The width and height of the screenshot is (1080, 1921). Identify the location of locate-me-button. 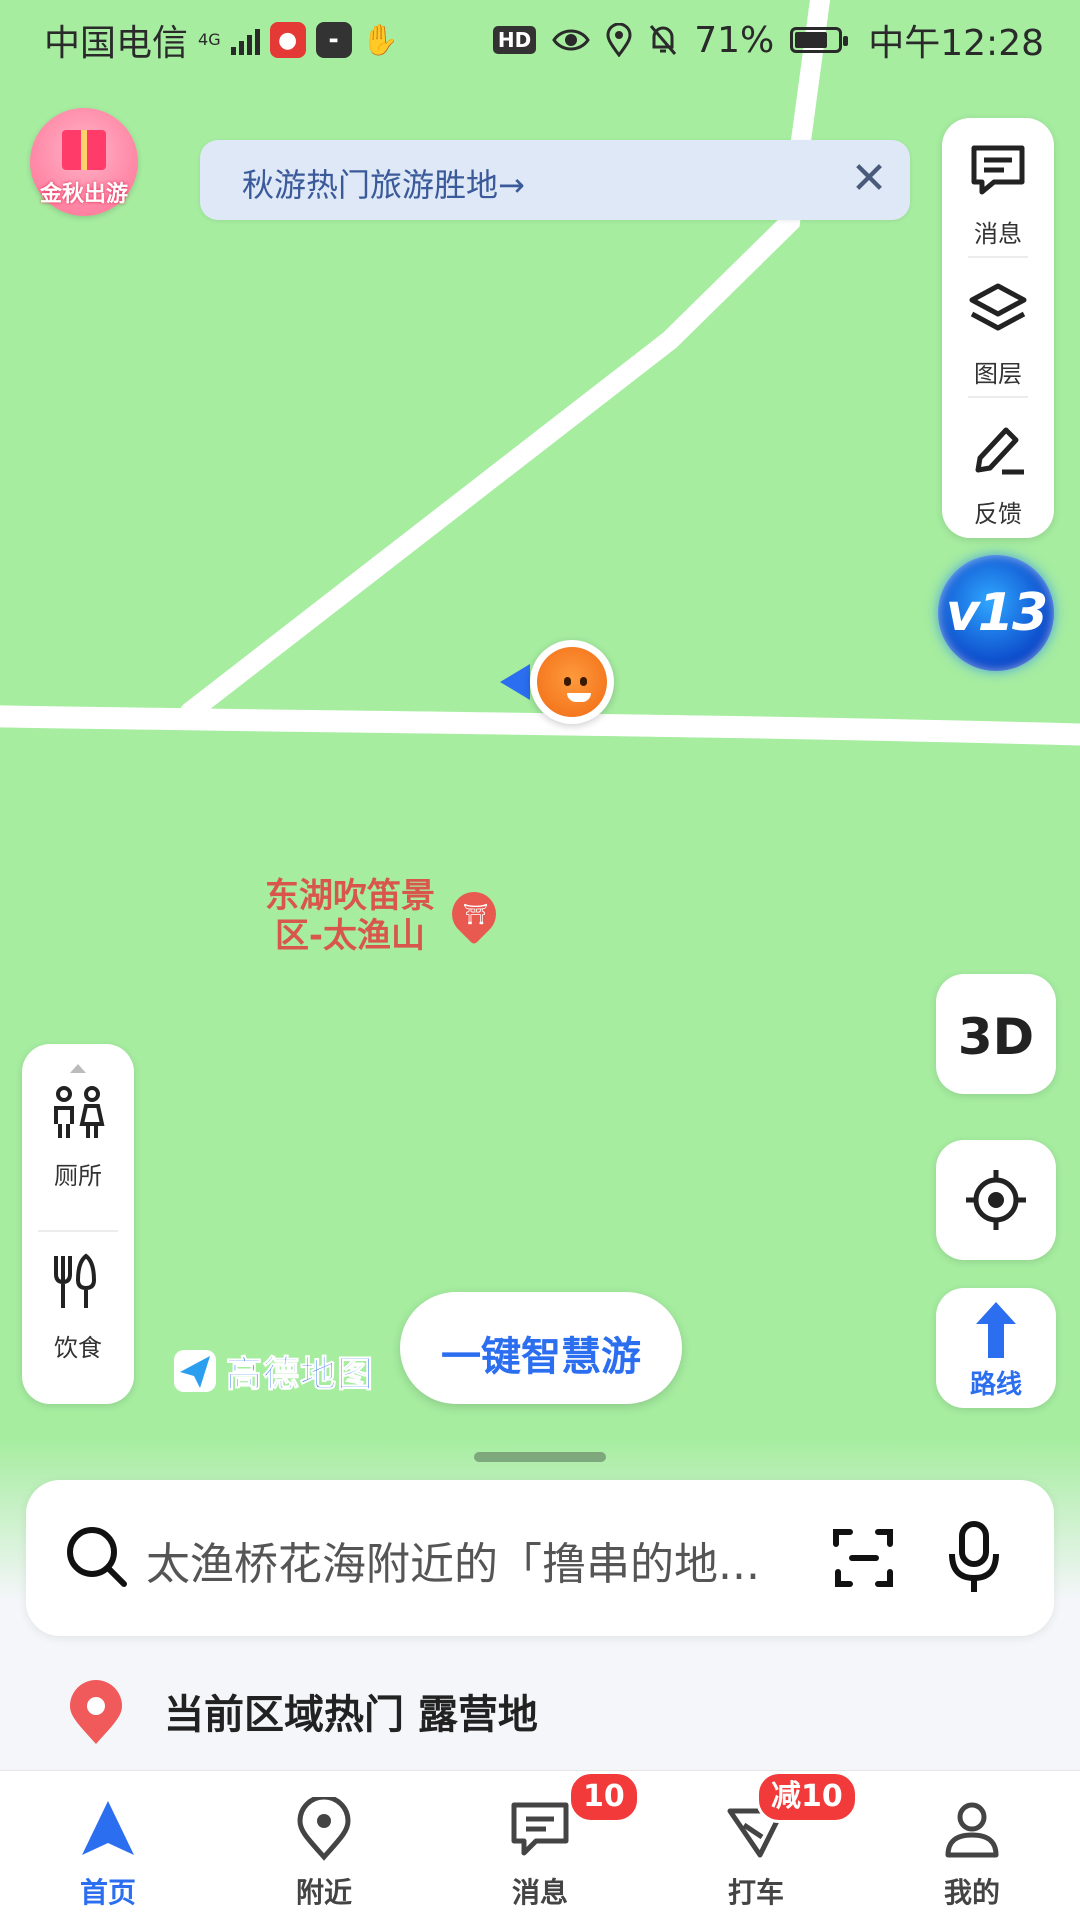
(996, 1200).